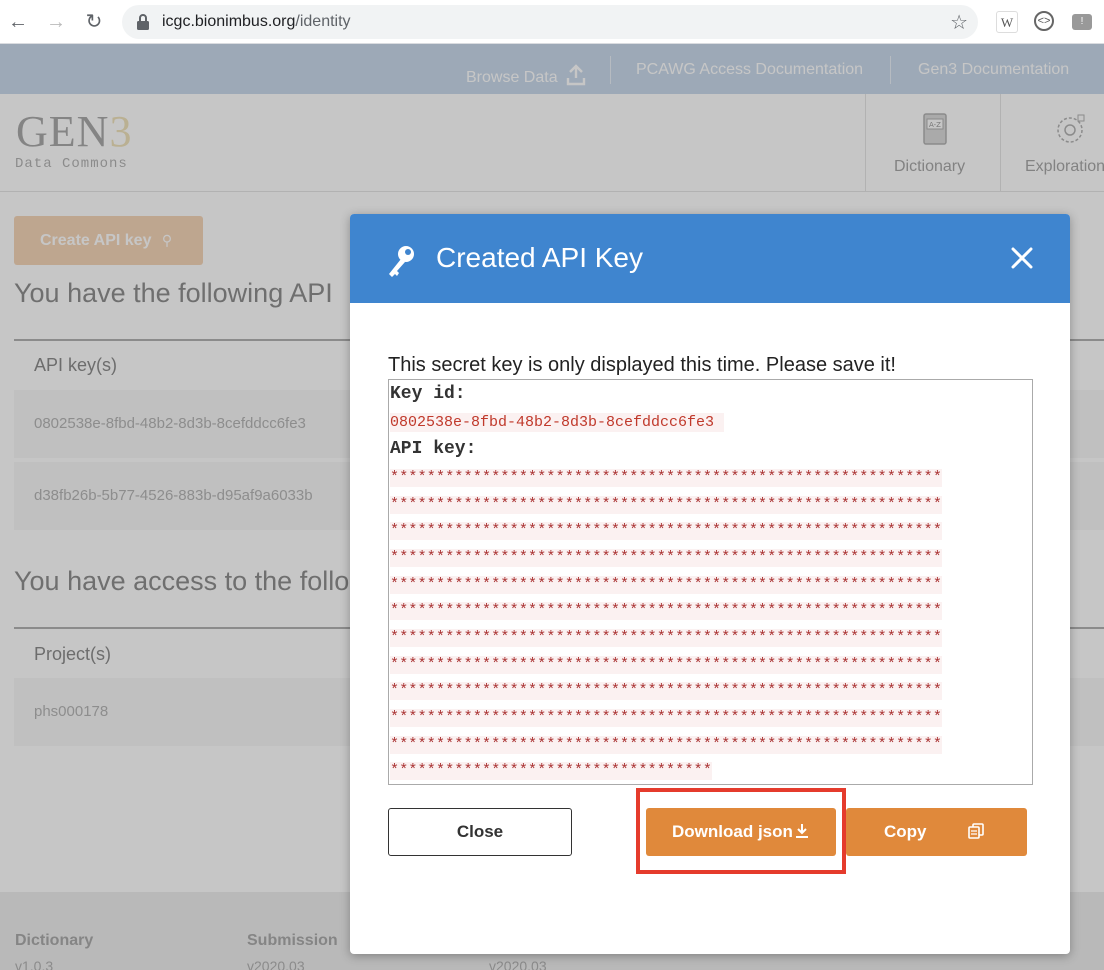  I want to click on extension-w-icon: W, so click(1007, 22).